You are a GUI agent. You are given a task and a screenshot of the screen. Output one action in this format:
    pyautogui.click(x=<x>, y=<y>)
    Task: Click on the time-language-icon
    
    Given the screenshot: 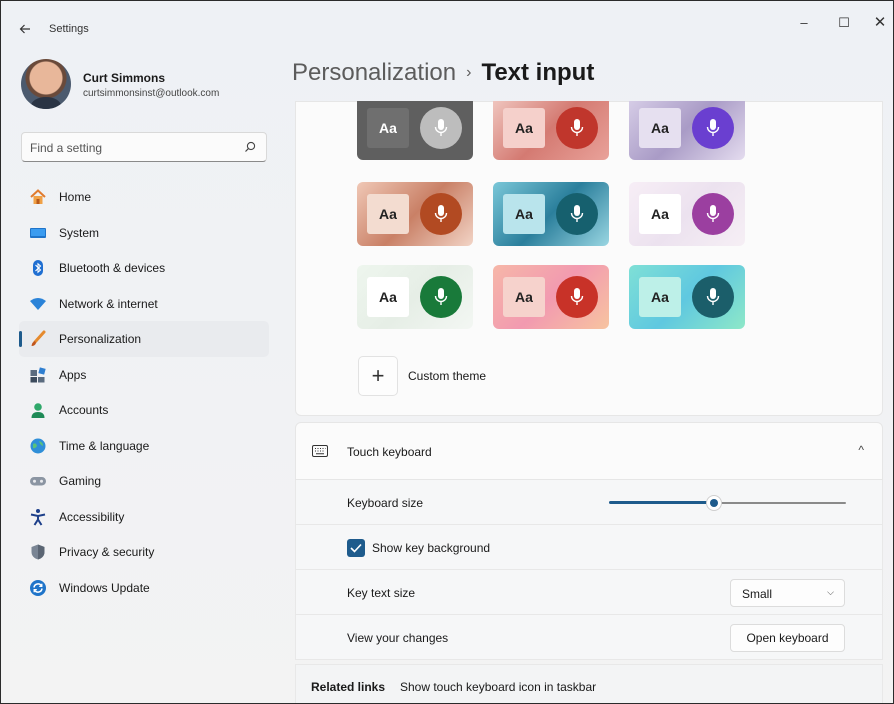 What is the action you would take?
    pyautogui.click(x=38, y=445)
    